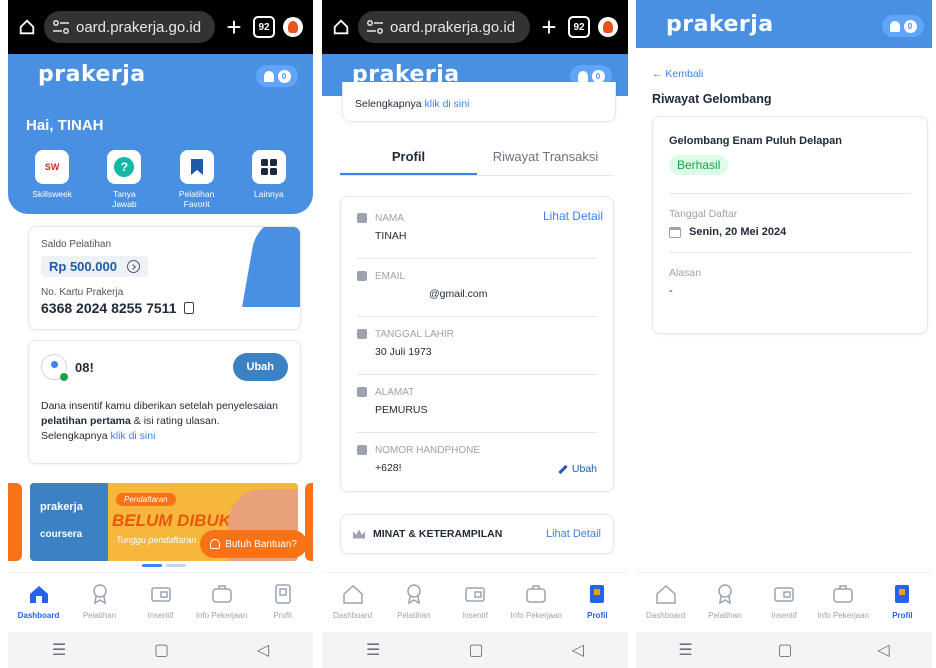  I want to click on saldo-value: Rp 500.000, so click(83, 266).